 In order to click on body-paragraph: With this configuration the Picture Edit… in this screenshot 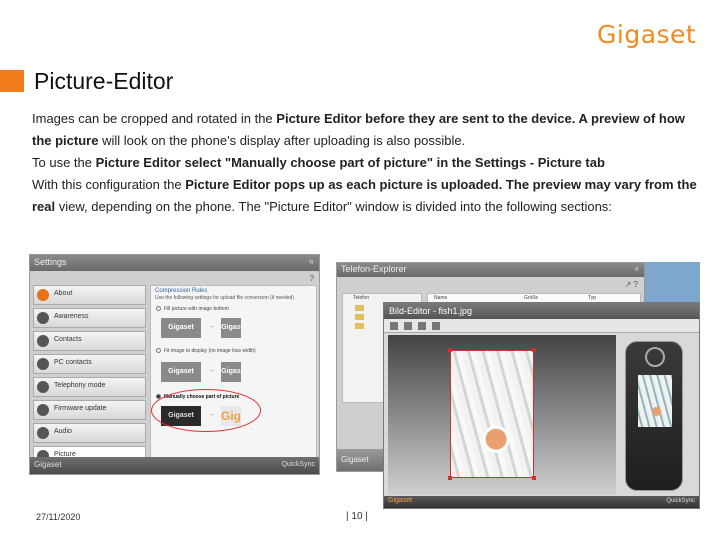, I will do `click(367, 196)`.